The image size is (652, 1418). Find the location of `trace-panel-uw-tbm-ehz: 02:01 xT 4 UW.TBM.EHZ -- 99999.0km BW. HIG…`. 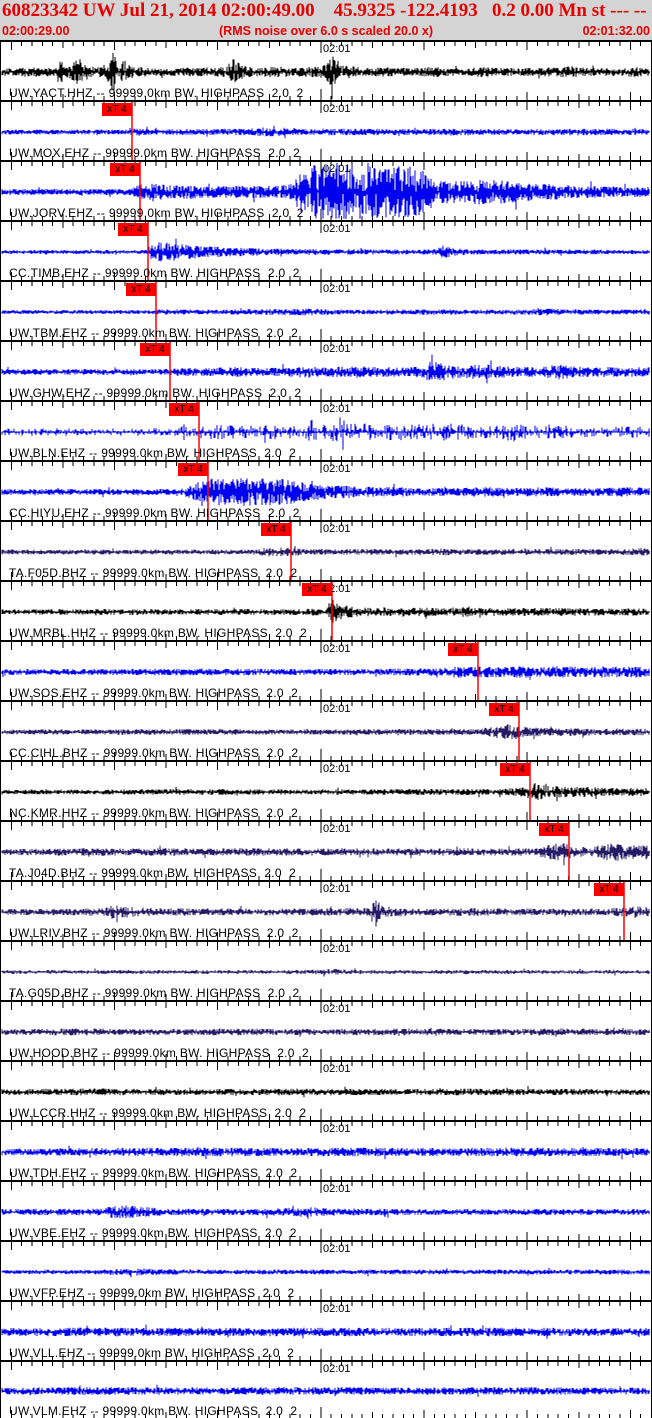

trace-panel-uw-tbm-ehz: 02:01 xT 4 UW.TBM.EHZ -- 99999.0km BW. HIG… is located at coordinates (326, 310).